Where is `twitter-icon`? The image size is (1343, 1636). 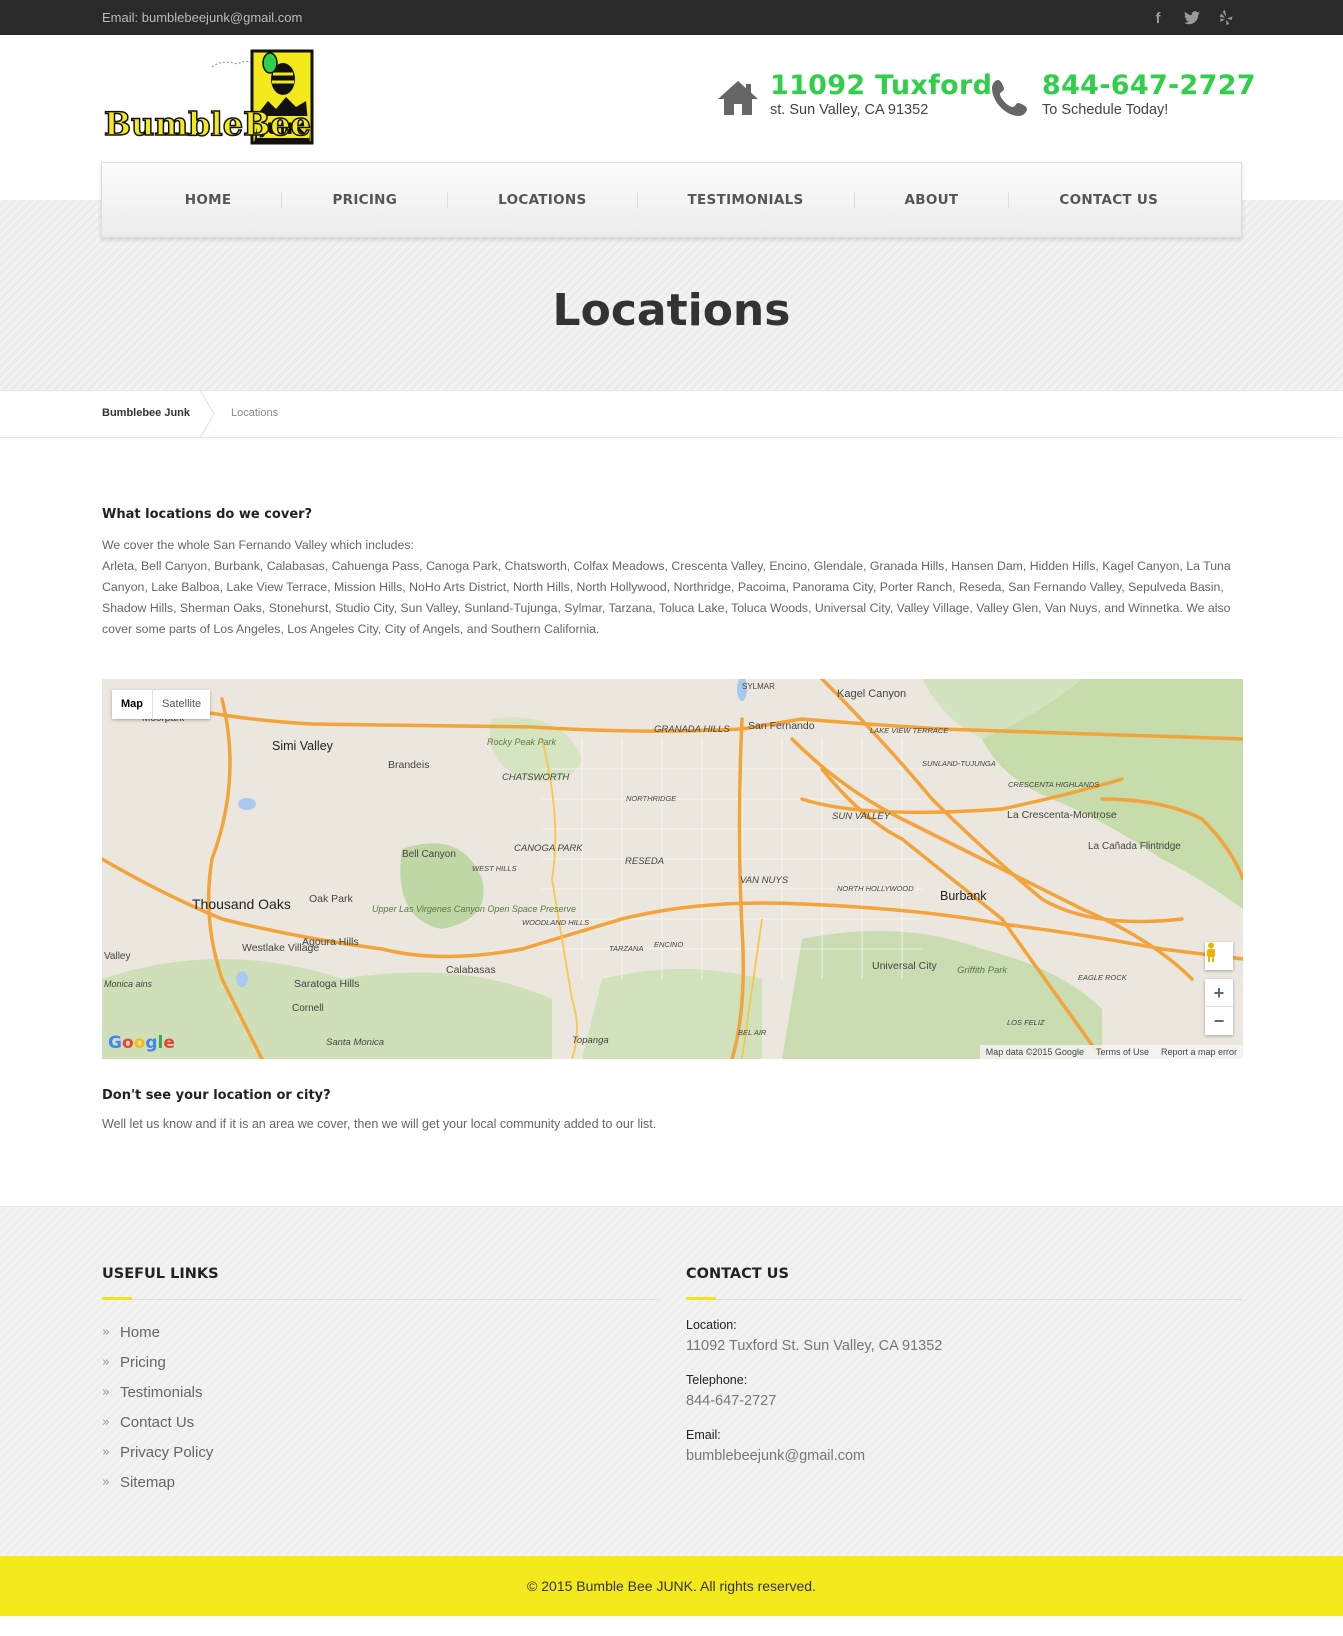
twitter-icon is located at coordinates (1192, 18).